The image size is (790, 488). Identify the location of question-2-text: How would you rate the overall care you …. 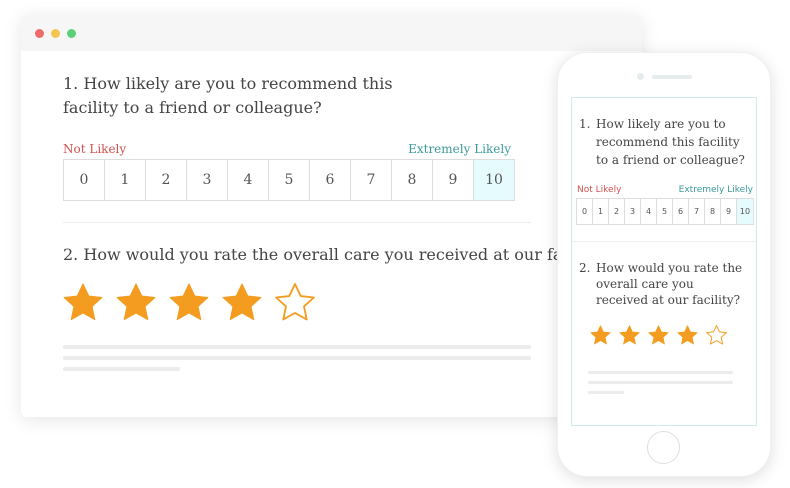
(347, 254).